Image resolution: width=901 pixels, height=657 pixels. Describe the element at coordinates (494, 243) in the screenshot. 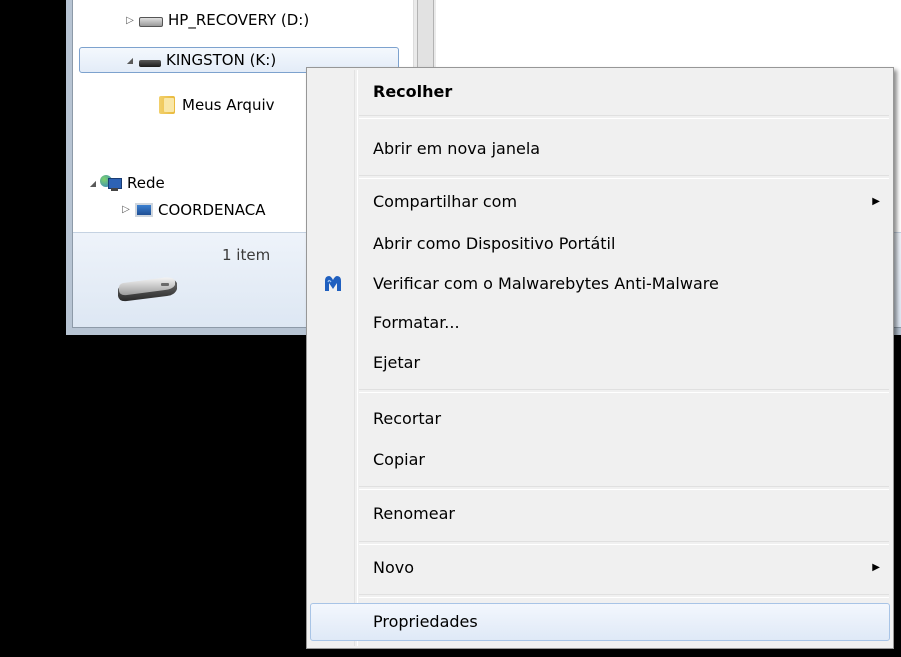

I see `menu-item-label: Abrir como Dispositivo Portátil` at that location.